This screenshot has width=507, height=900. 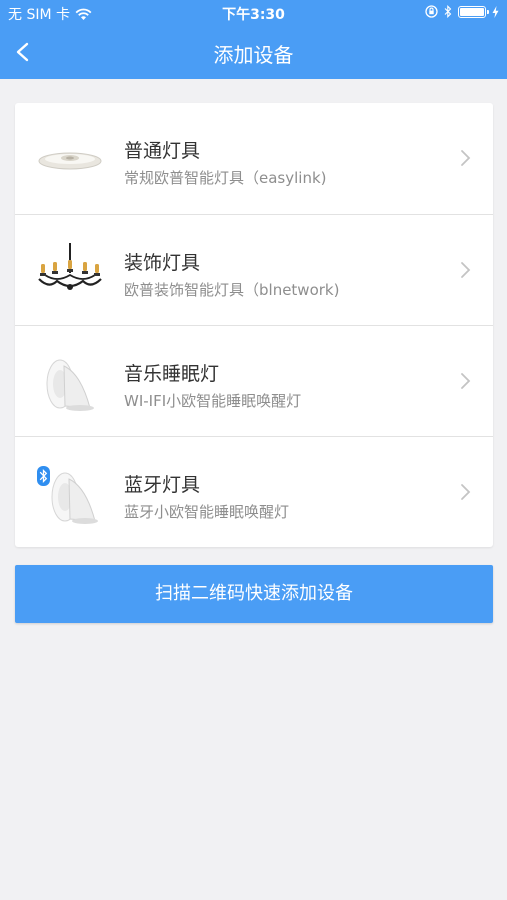 What do you see at coordinates (213, 401) in the screenshot?
I see `device-subtitle: WI-IFI小欧智能睡眠唤醒灯` at bounding box center [213, 401].